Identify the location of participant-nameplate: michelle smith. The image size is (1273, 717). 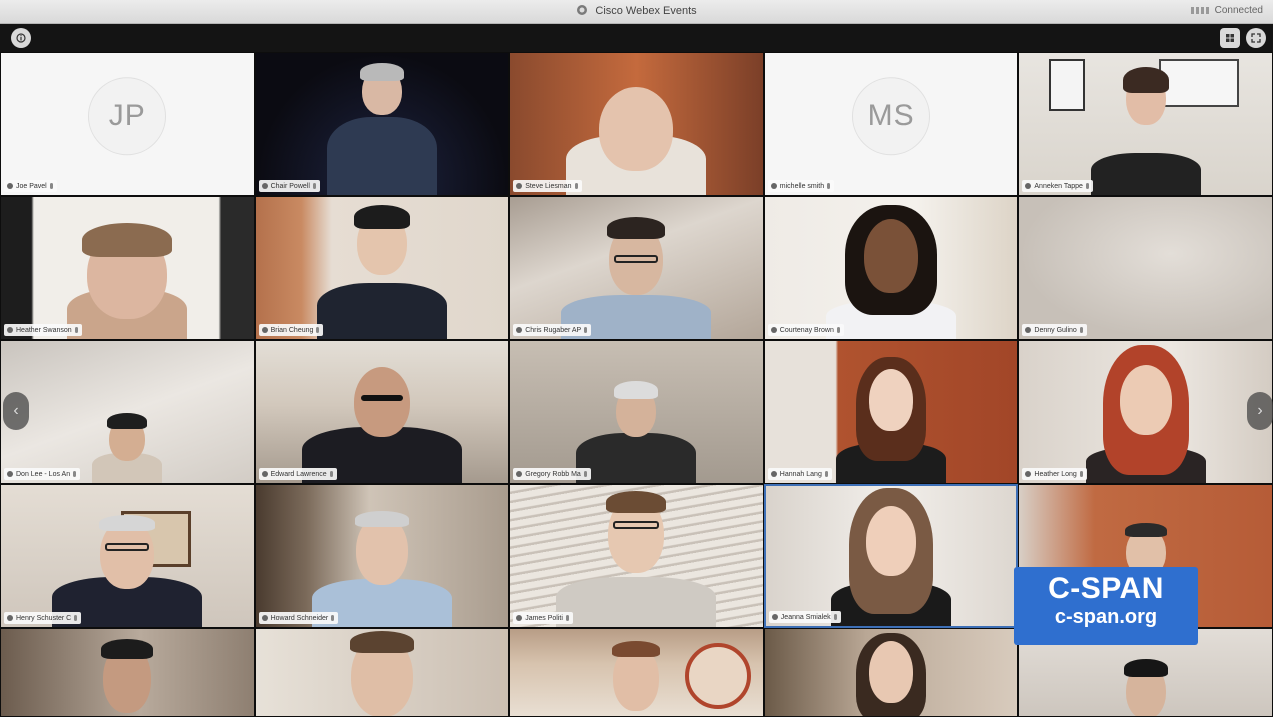
(801, 186).